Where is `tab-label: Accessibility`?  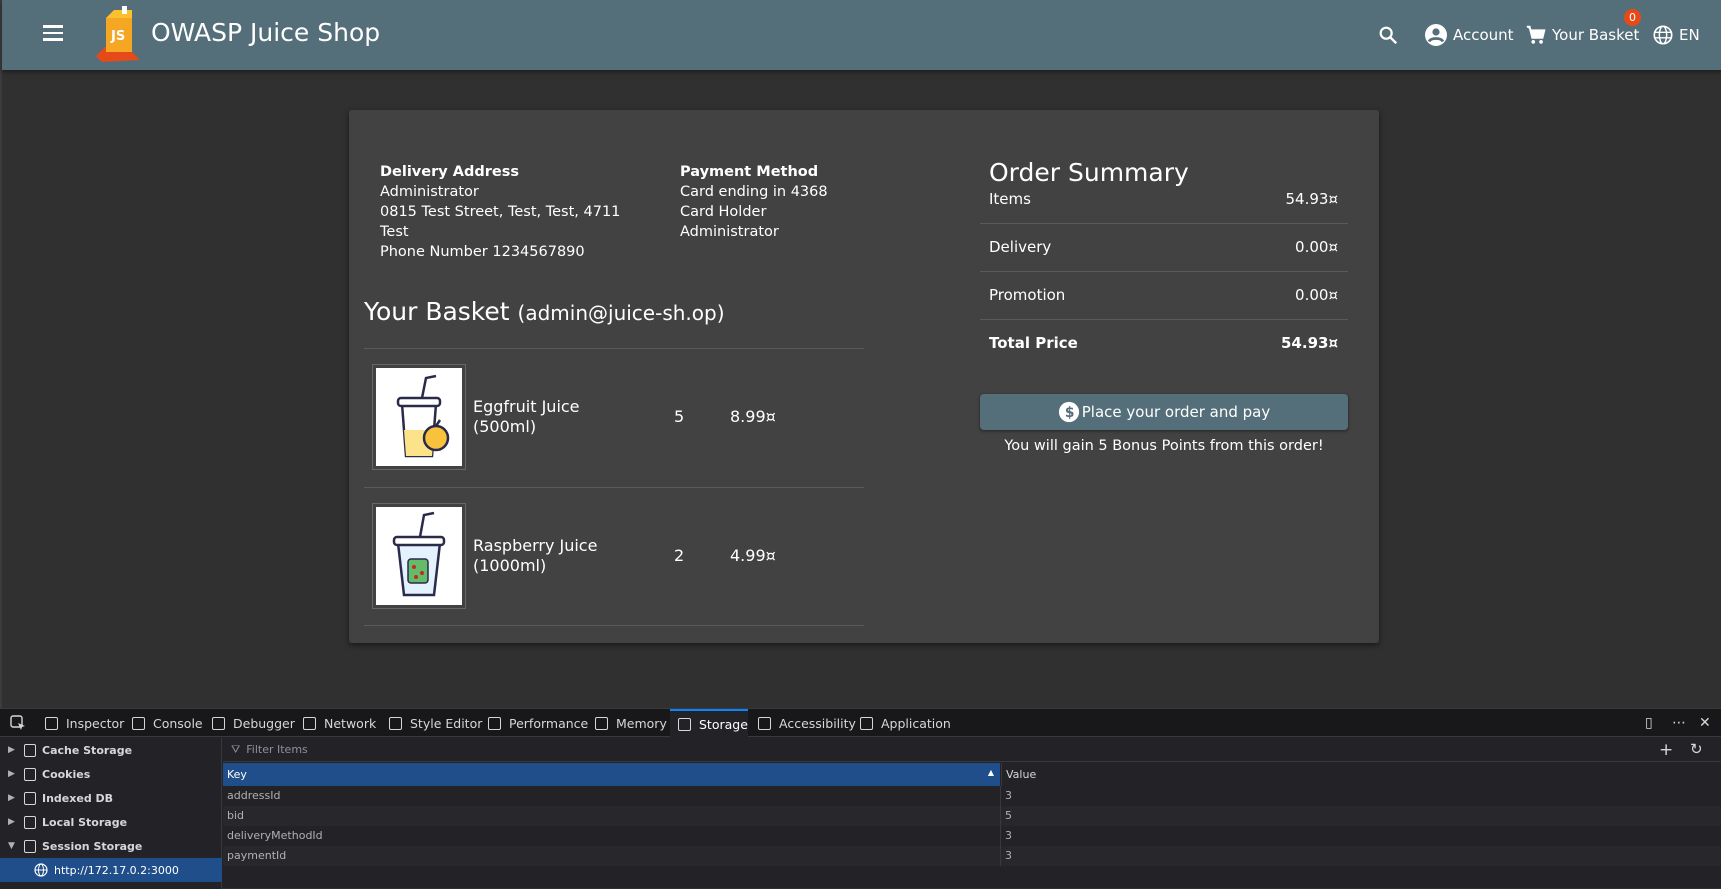
tab-label: Accessibility is located at coordinates (817, 723).